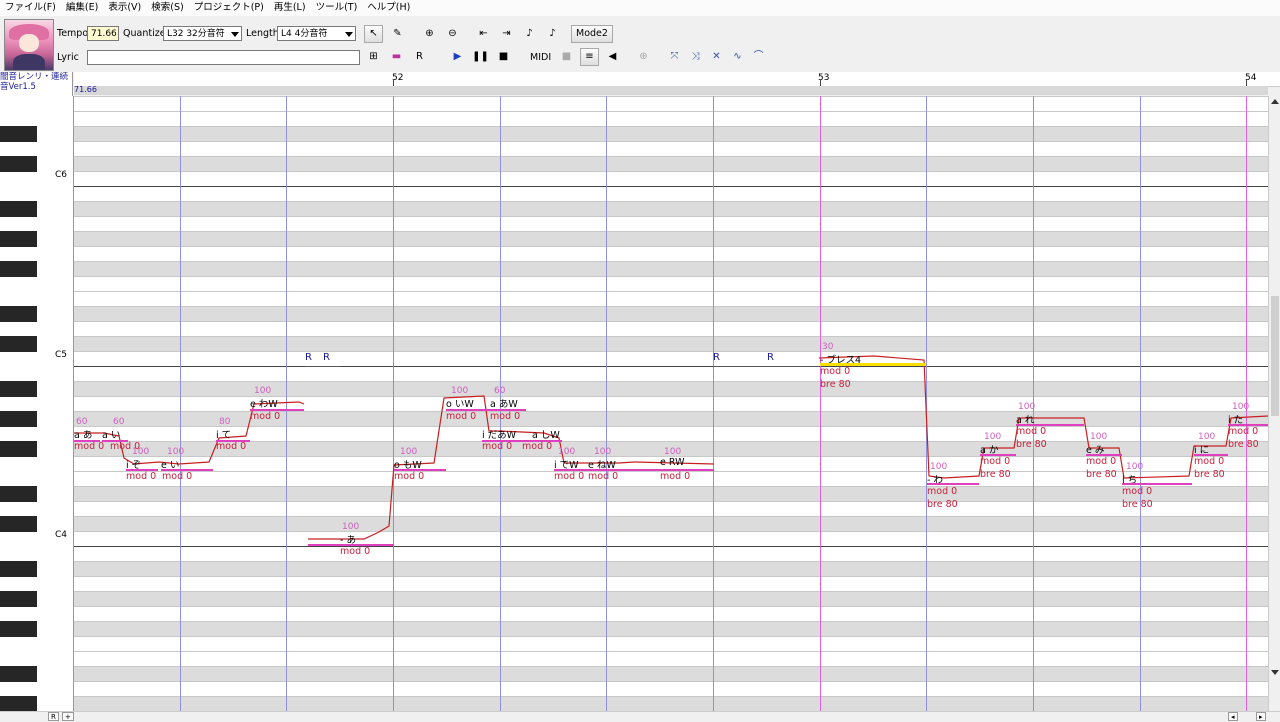  I want to click on mode2-button: Mode2, so click(592, 34).